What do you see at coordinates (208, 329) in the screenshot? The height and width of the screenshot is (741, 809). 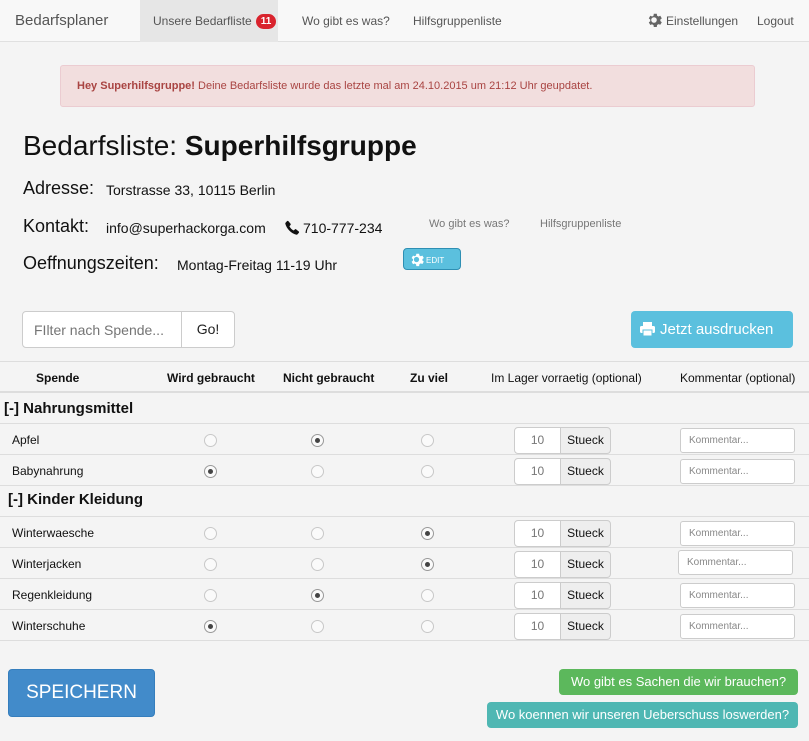 I see `go-button: Go!` at bounding box center [208, 329].